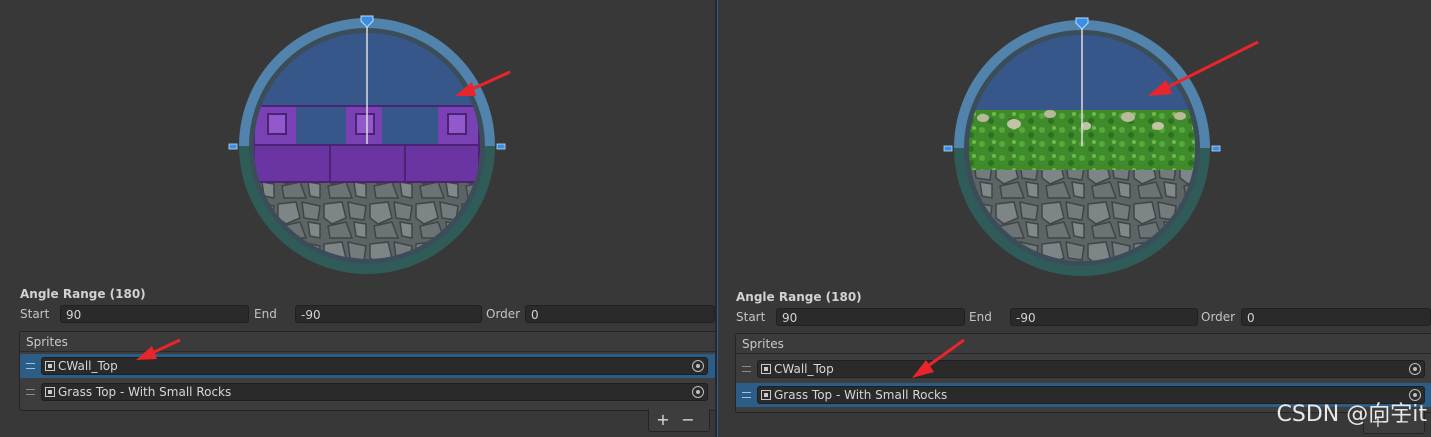 The height and width of the screenshot is (437, 1431). Describe the element at coordinates (1082, 140) in the screenshot. I see `grass-rocks-sprite` at that location.